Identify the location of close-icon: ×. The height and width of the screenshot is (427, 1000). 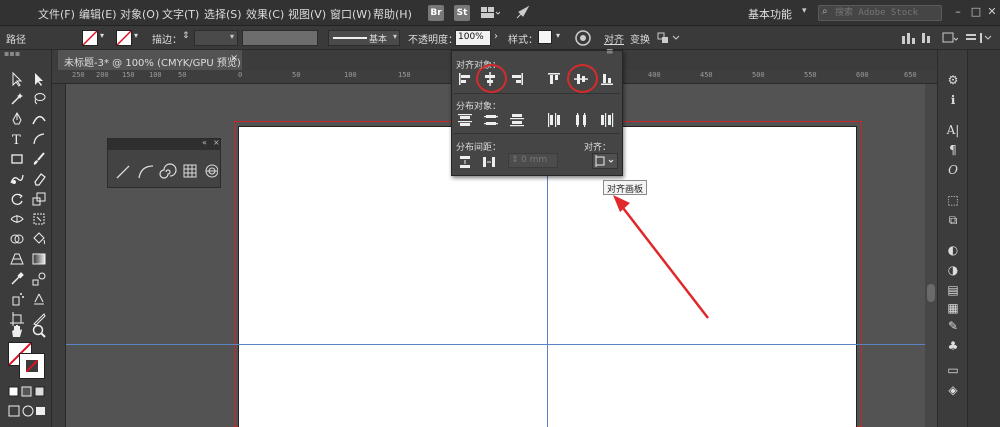
(216, 142).